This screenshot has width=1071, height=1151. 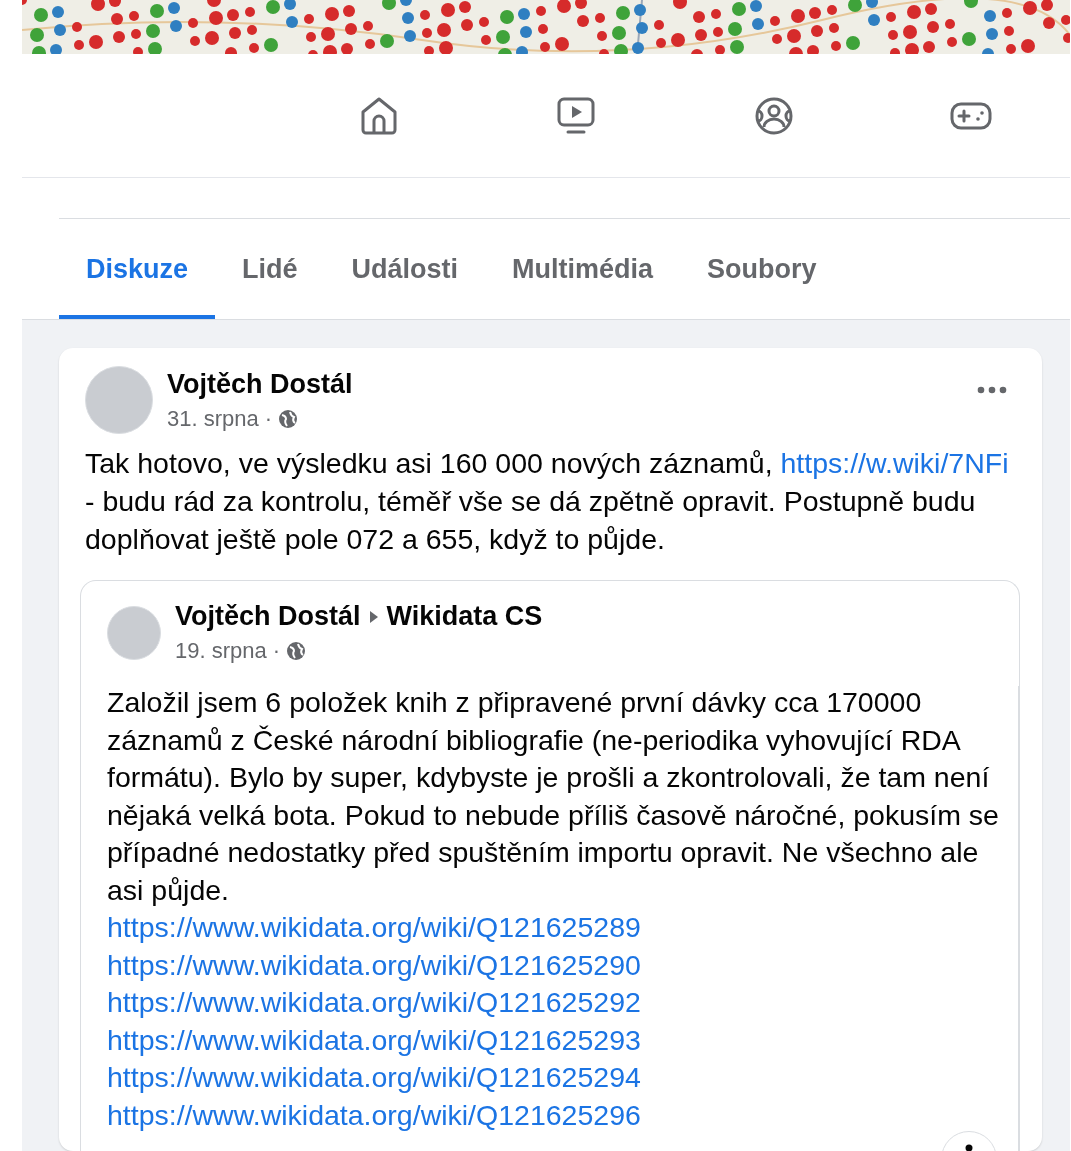 I want to click on tab: Události, so click(x=405, y=271).